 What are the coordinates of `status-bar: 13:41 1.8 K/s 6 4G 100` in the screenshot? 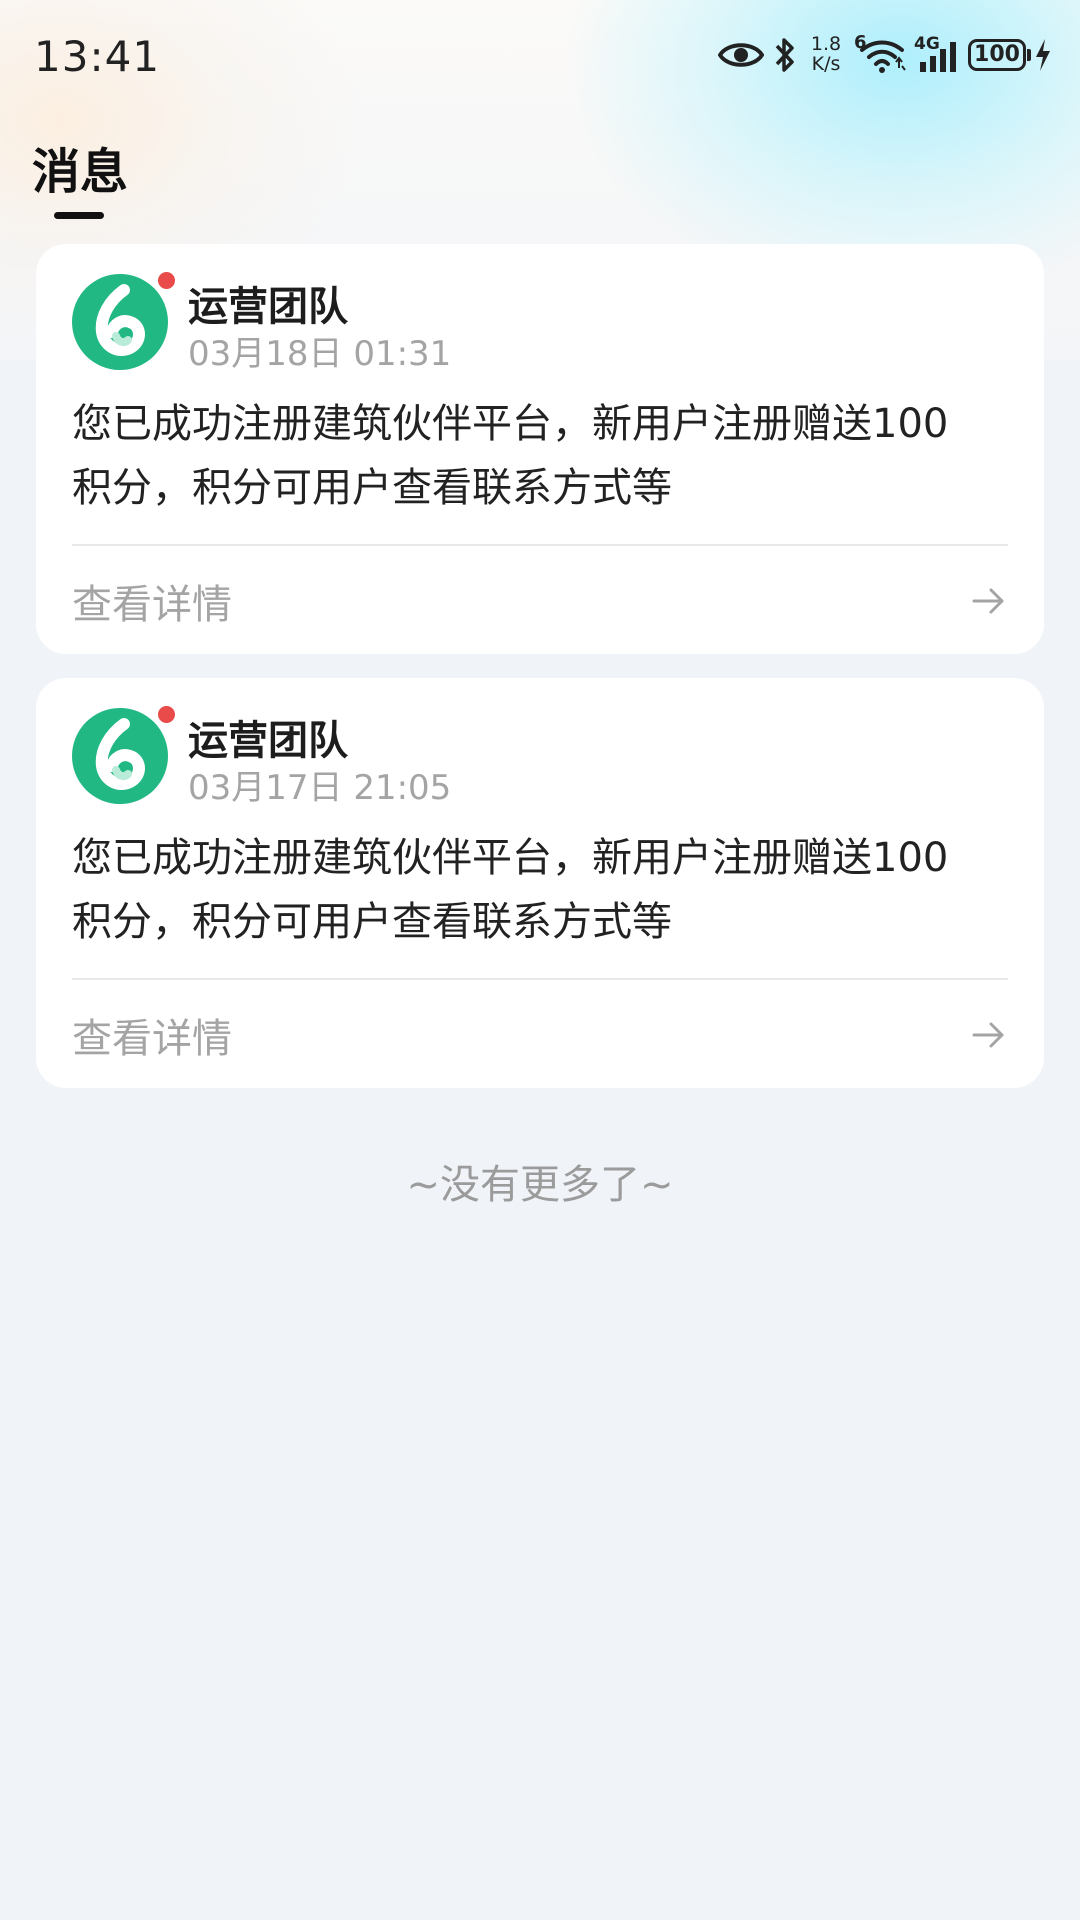 It's located at (540, 60).